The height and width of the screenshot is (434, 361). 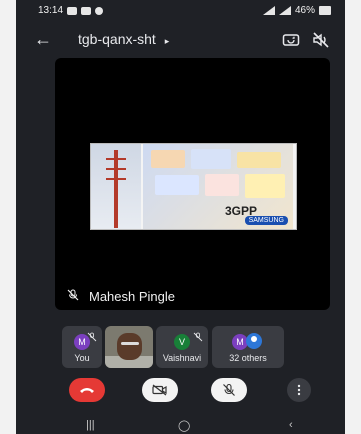 I want to click on network-signal-icon, so click(x=268, y=10).